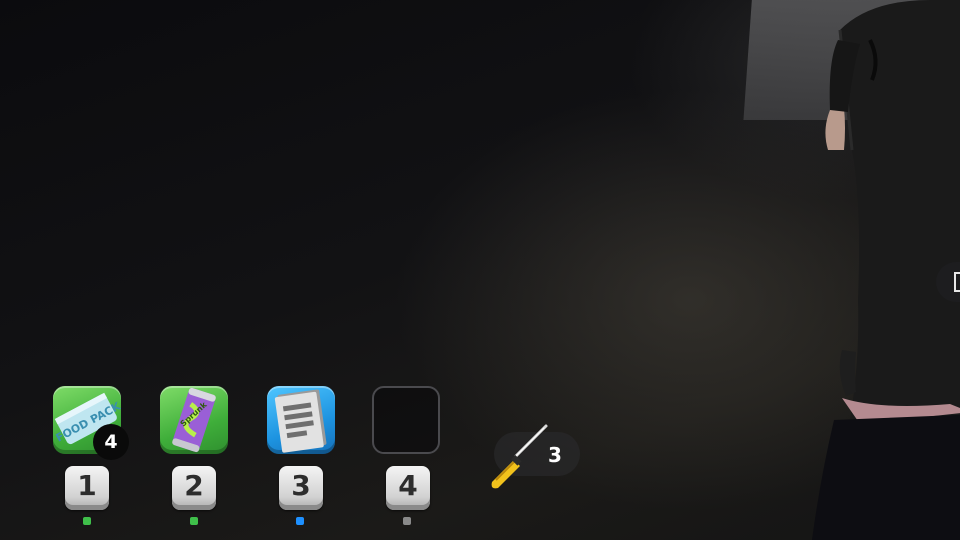 The image size is (960, 540). I want to click on hotbar-key-1: 1, so click(87, 488).